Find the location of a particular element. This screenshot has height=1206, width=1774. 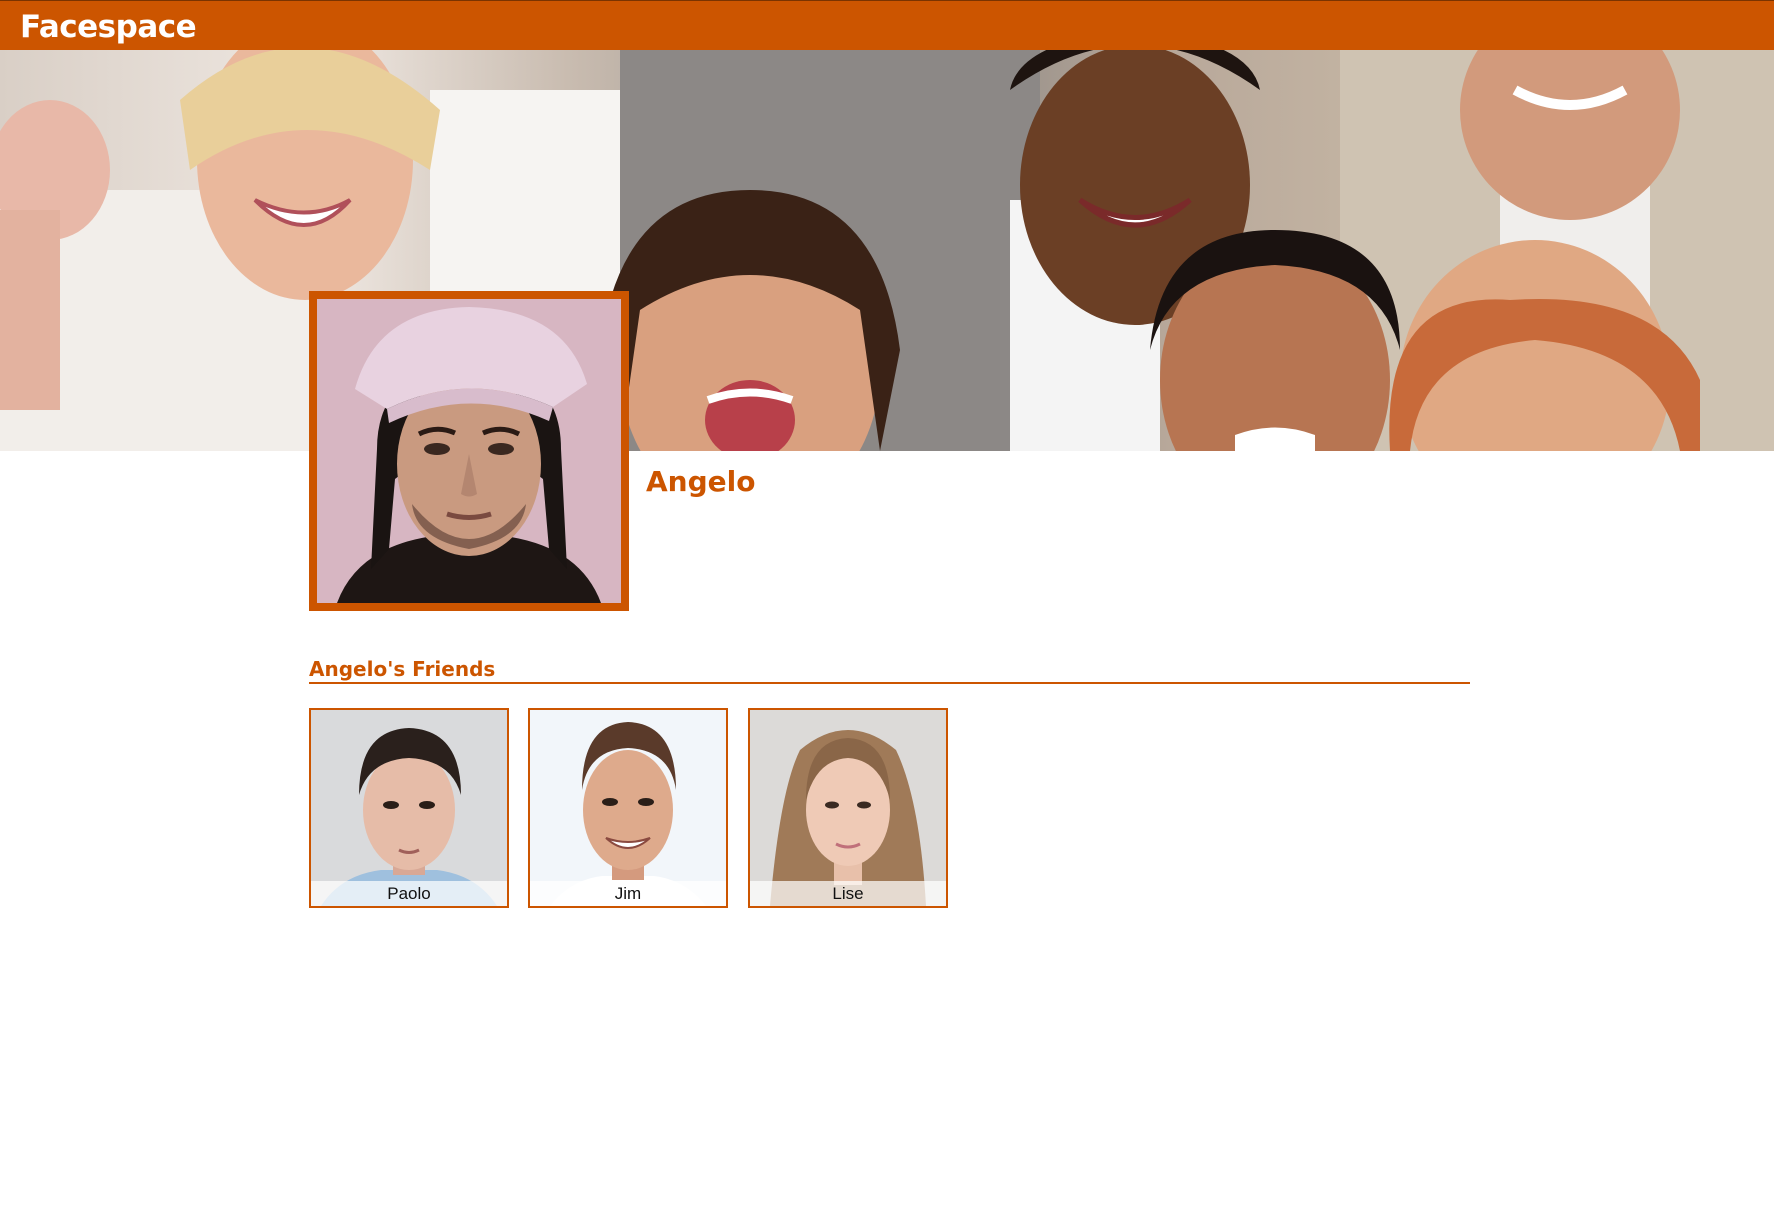

friend-card-lise: Lise is located at coordinates (848, 808).